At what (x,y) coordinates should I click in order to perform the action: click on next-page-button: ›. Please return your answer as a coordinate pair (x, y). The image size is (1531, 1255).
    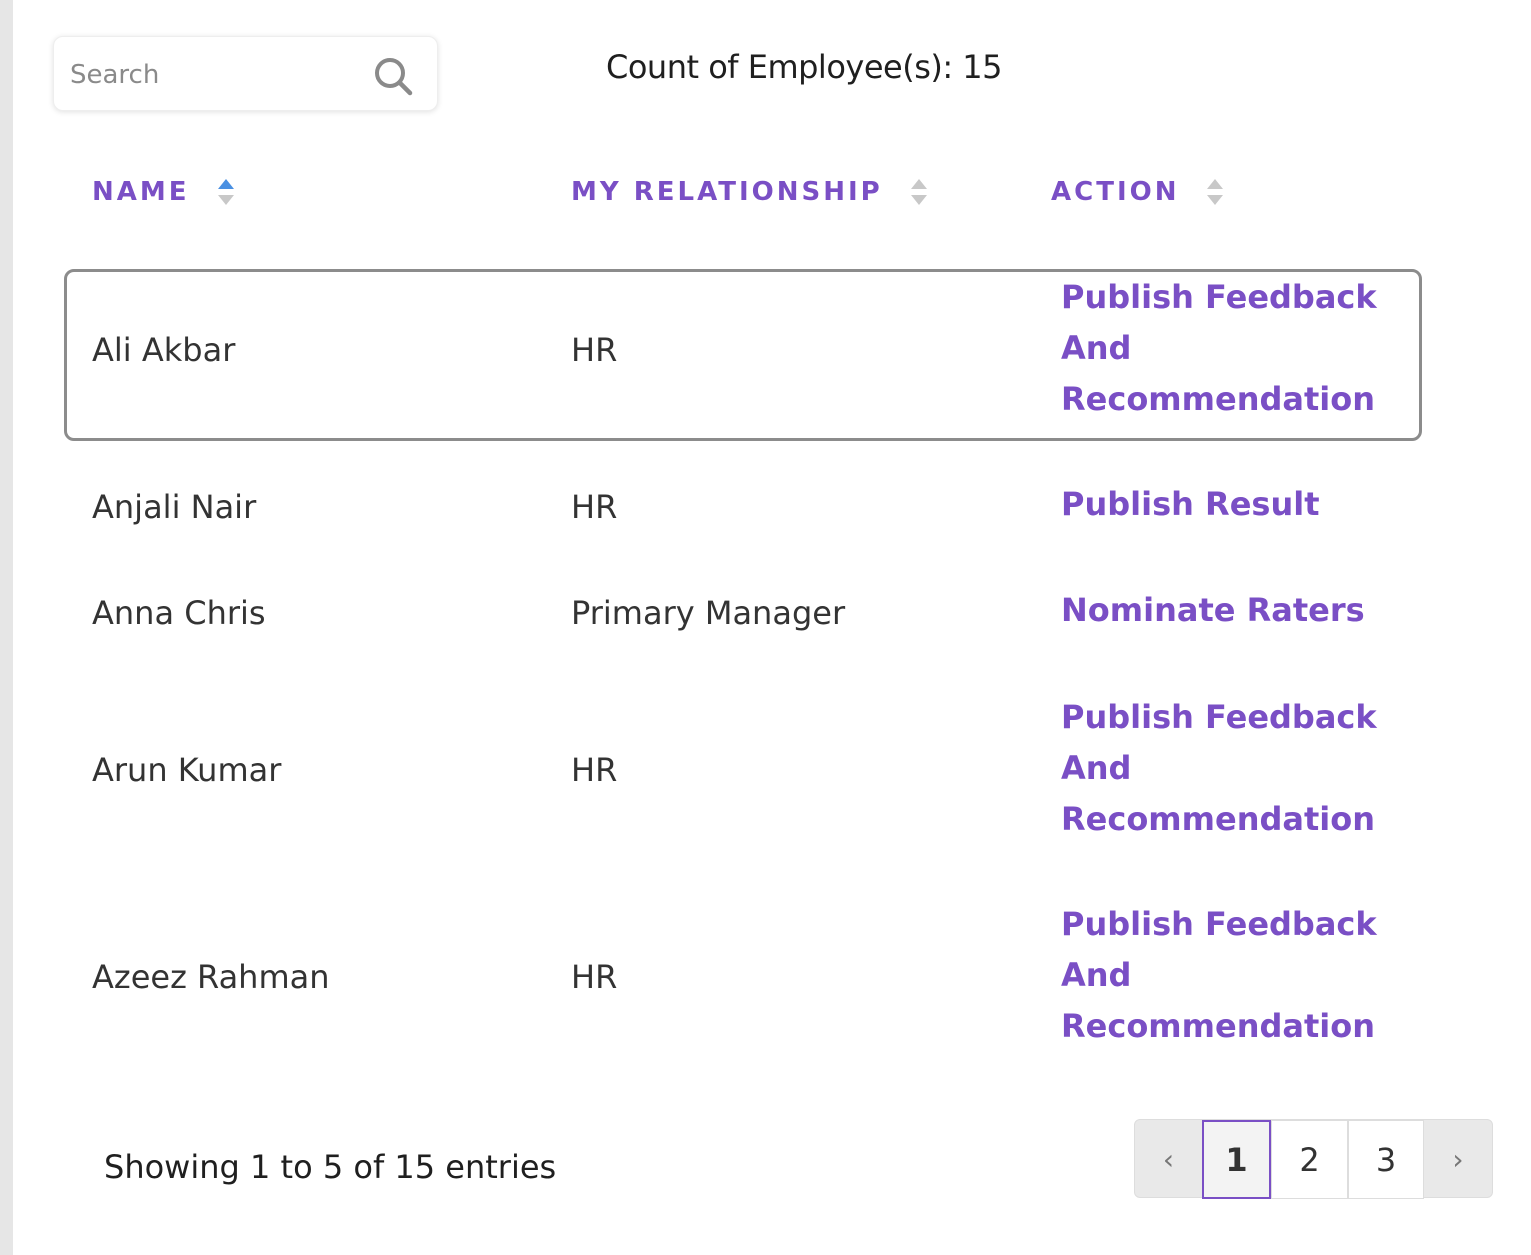
    Looking at the image, I should click on (1458, 1159).